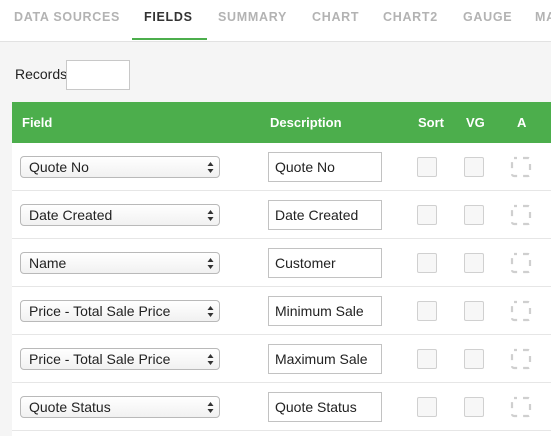  What do you see at coordinates (120, 215) in the screenshot?
I see `field-select: Date Created` at bounding box center [120, 215].